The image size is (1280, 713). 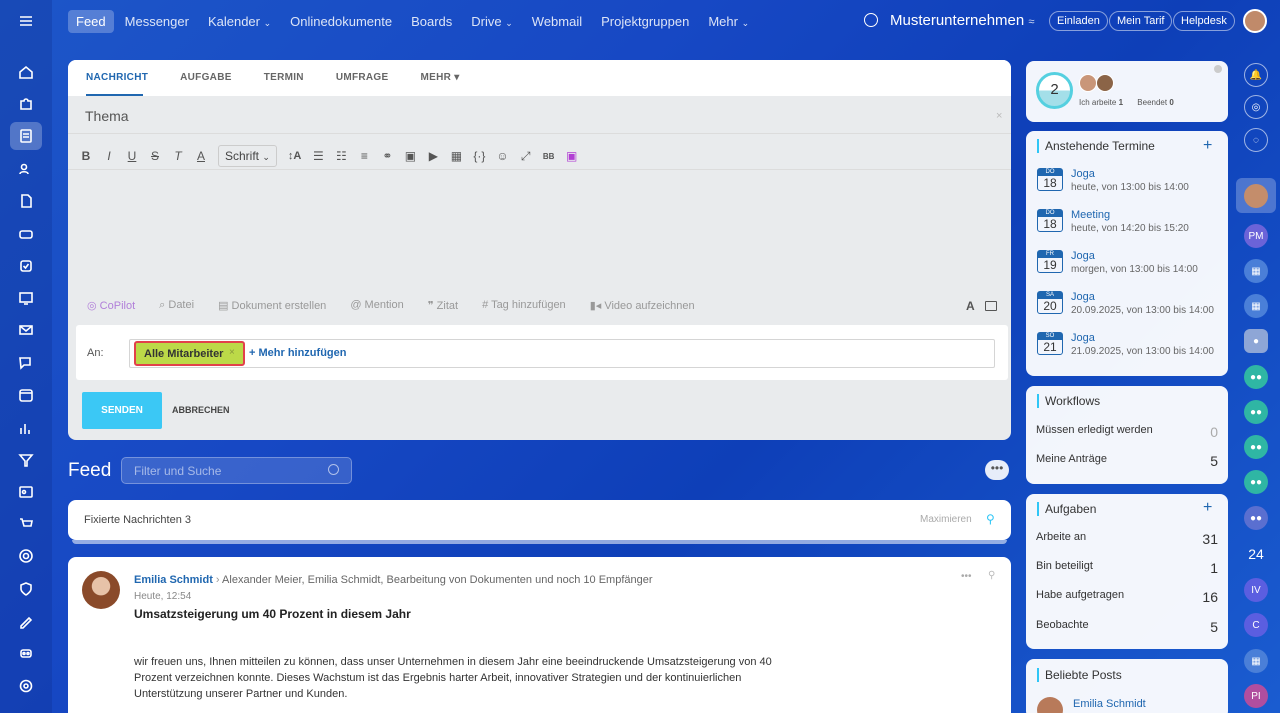 What do you see at coordinates (26, 201) in the screenshot?
I see `document-icon` at bounding box center [26, 201].